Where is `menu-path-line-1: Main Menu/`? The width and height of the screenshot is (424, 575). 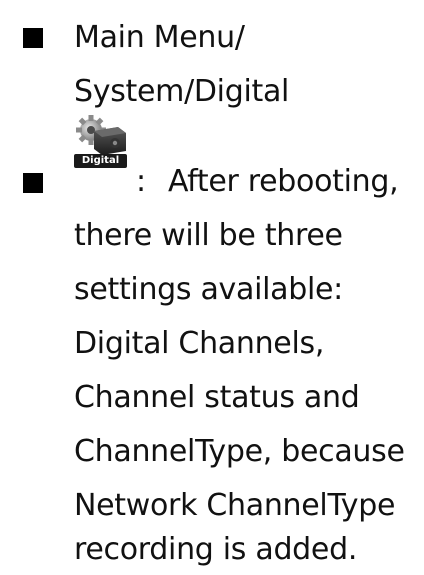 menu-path-line-1: Main Menu/ is located at coordinates (159, 37).